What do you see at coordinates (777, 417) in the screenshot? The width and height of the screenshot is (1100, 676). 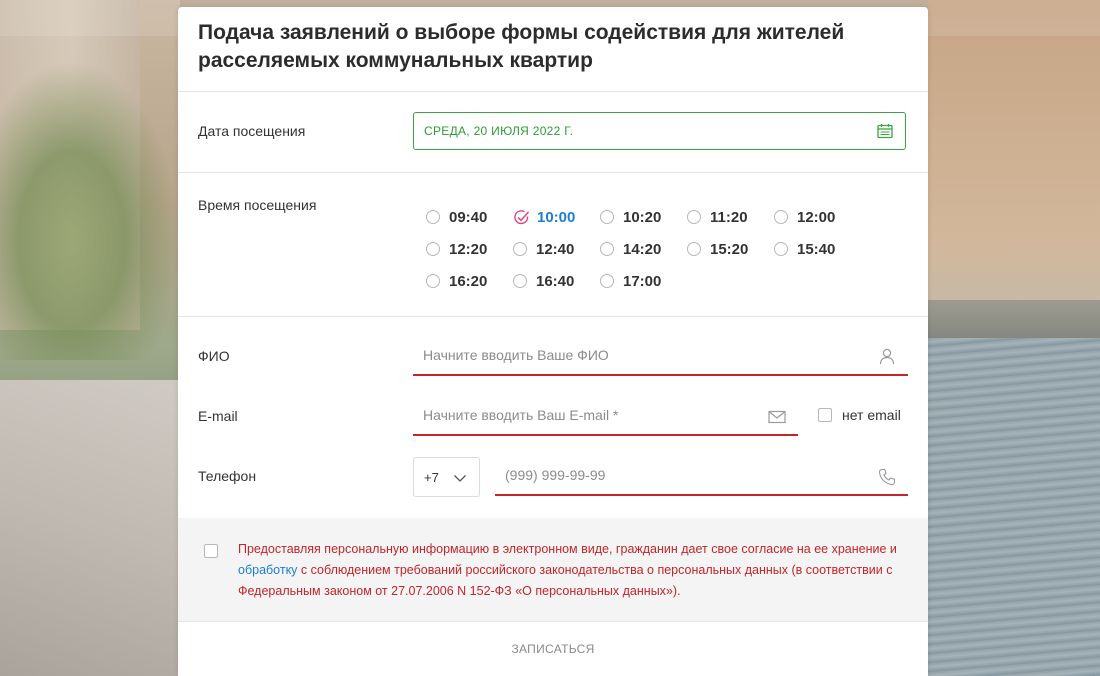 I see `envelope-icon` at bounding box center [777, 417].